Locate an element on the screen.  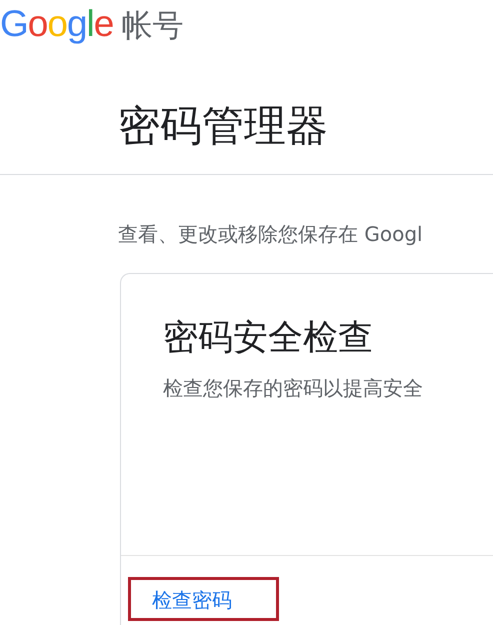
logo-wordmark: Google is located at coordinates (57, 24).